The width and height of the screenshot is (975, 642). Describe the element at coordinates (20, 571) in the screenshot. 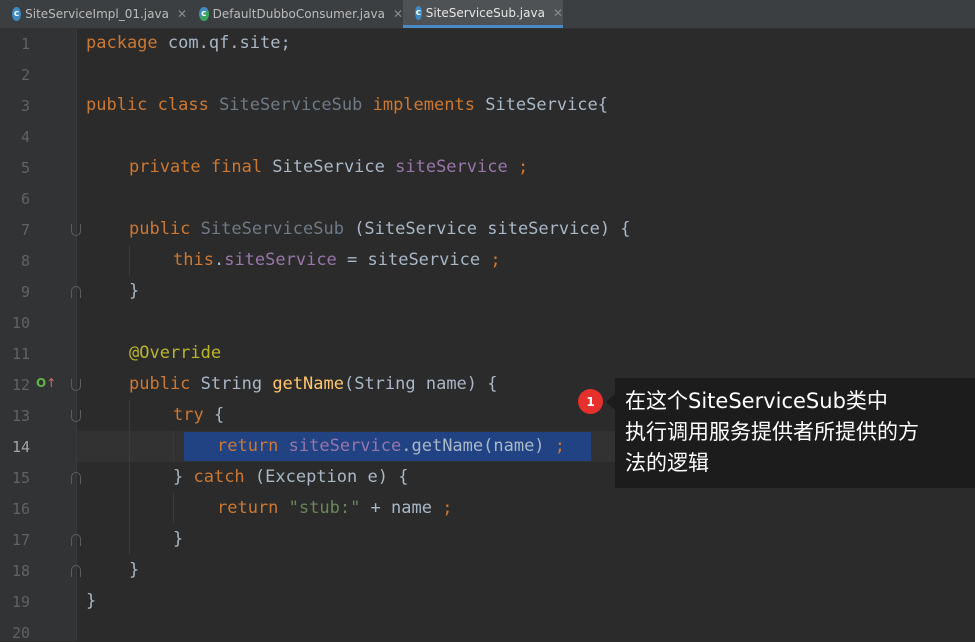

I see `line-number: 18` at that location.